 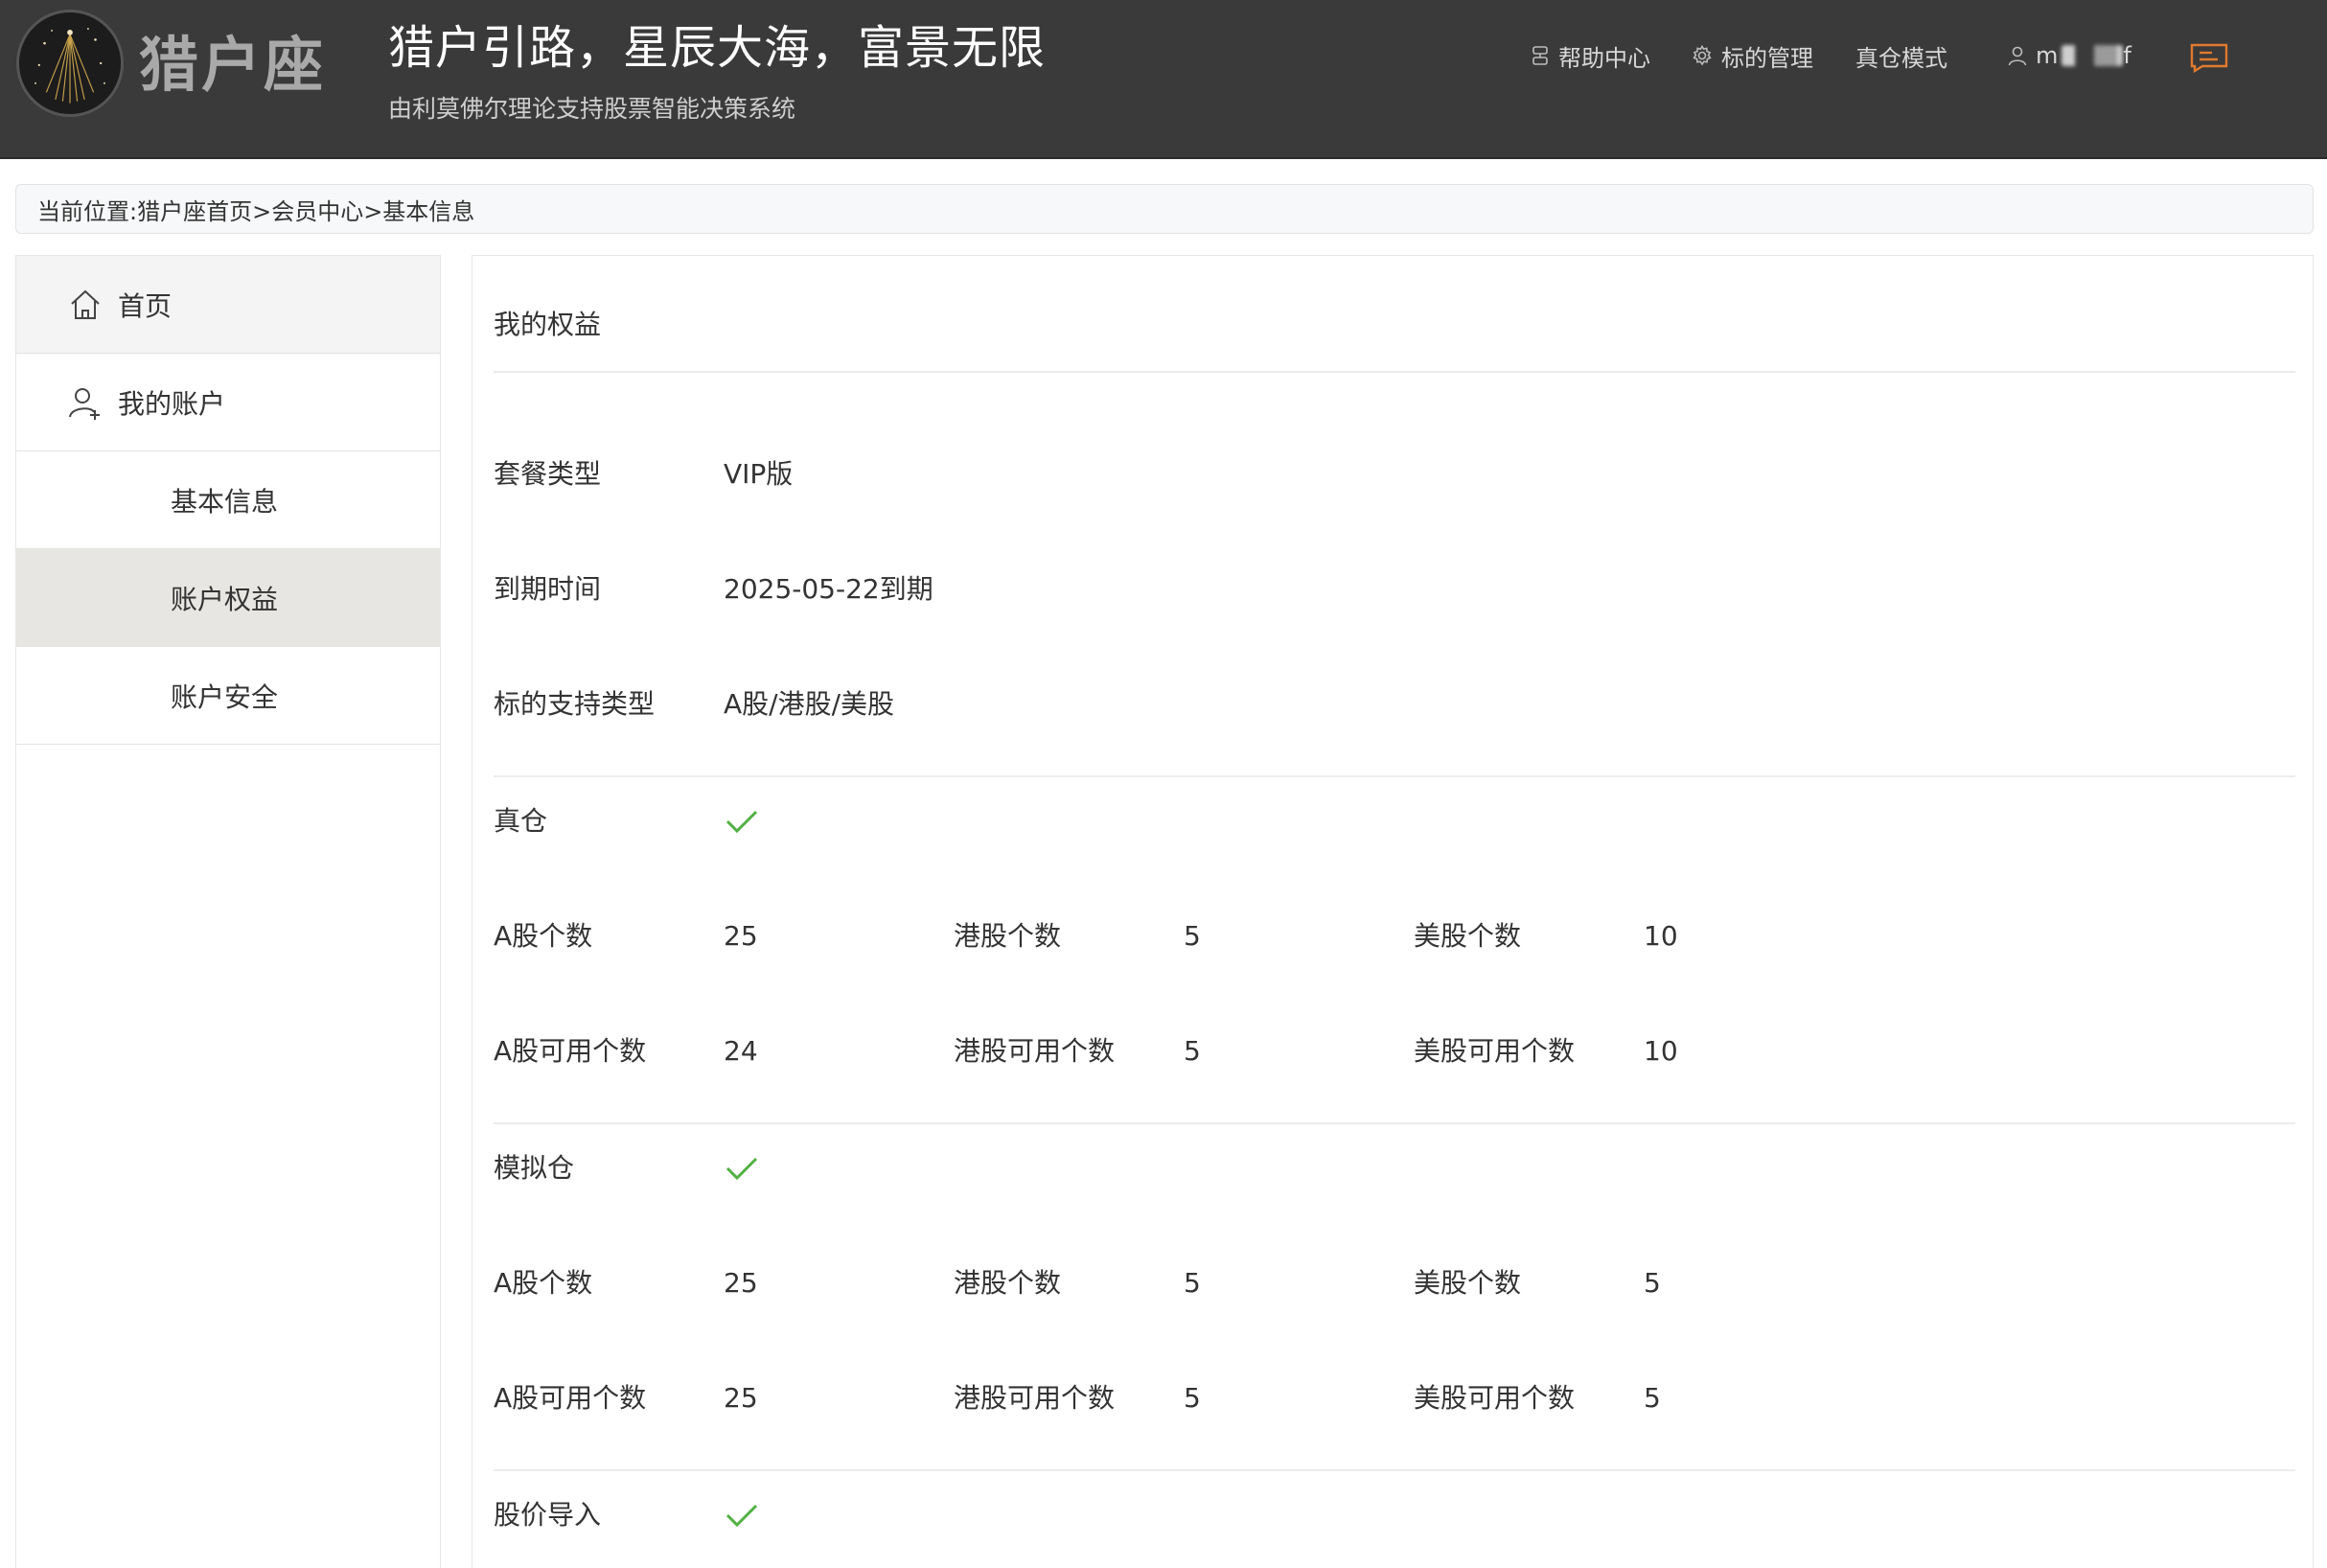 I want to click on real-a-count-label: A股个数, so click(x=543, y=936).